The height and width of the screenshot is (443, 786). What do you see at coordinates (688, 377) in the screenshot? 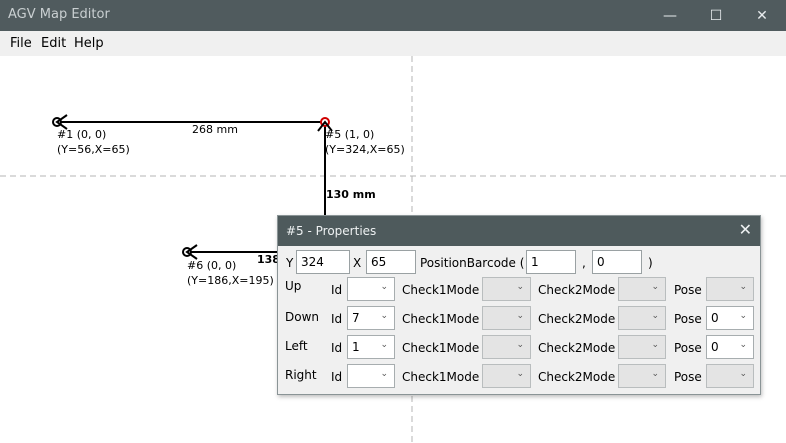
I see `row-right-pose-label: Pose` at bounding box center [688, 377].